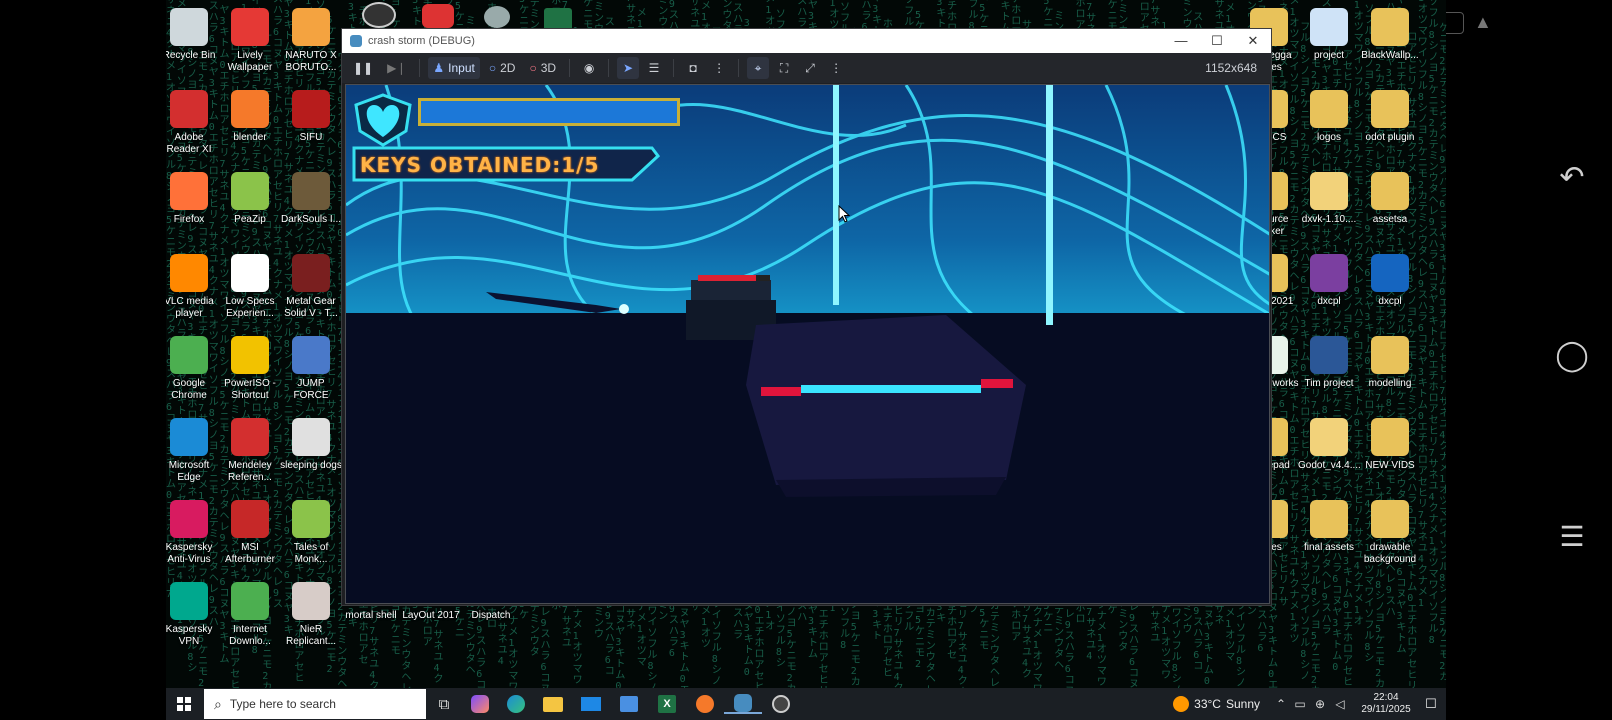 Image resolution: width=1612 pixels, height=720 pixels. What do you see at coordinates (1431, 704) in the screenshot?
I see `notification-center-icon: ☐ 2` at bounding box center [1431, 704].